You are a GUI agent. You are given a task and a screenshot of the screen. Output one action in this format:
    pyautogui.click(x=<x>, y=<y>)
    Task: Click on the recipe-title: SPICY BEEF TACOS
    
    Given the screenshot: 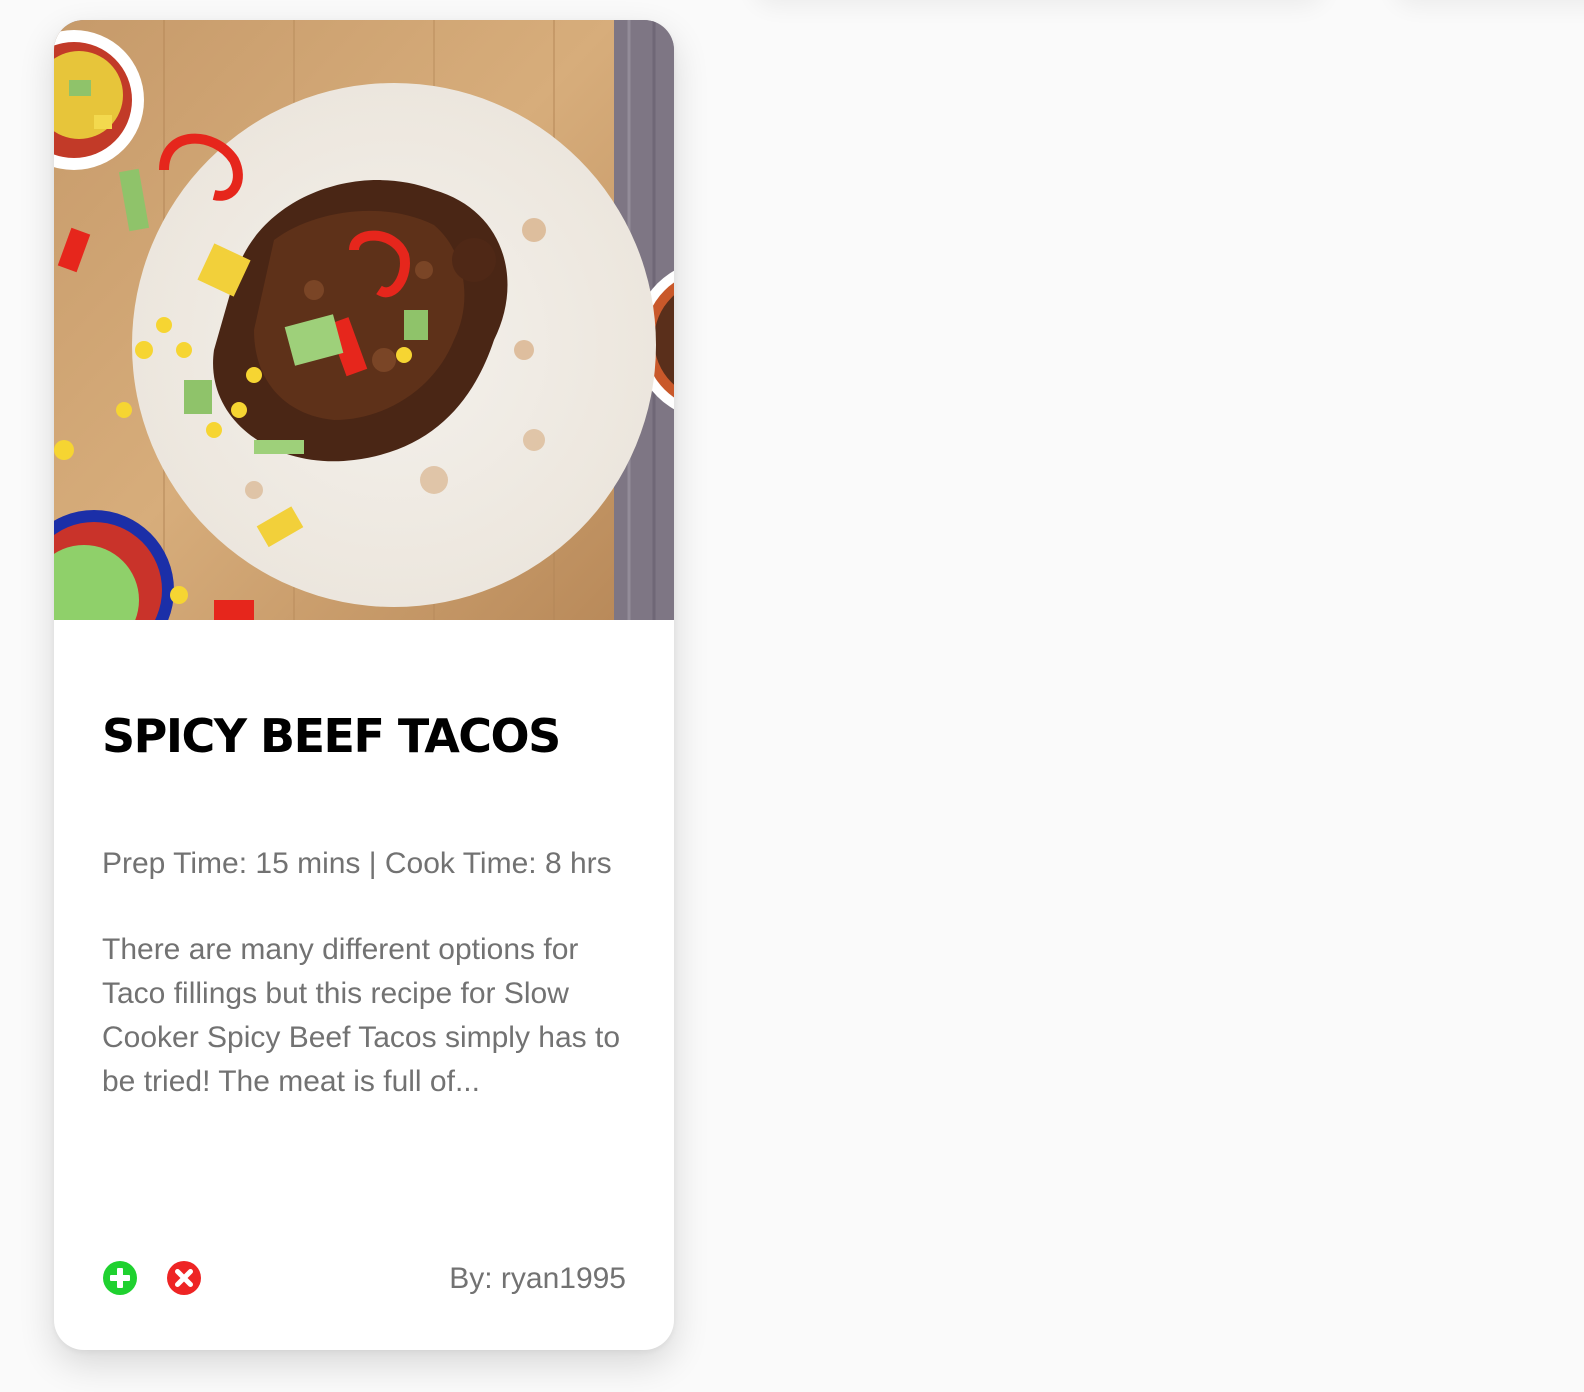 What is the action you would take?
    pyautogui.click(x=367, y=736)
    